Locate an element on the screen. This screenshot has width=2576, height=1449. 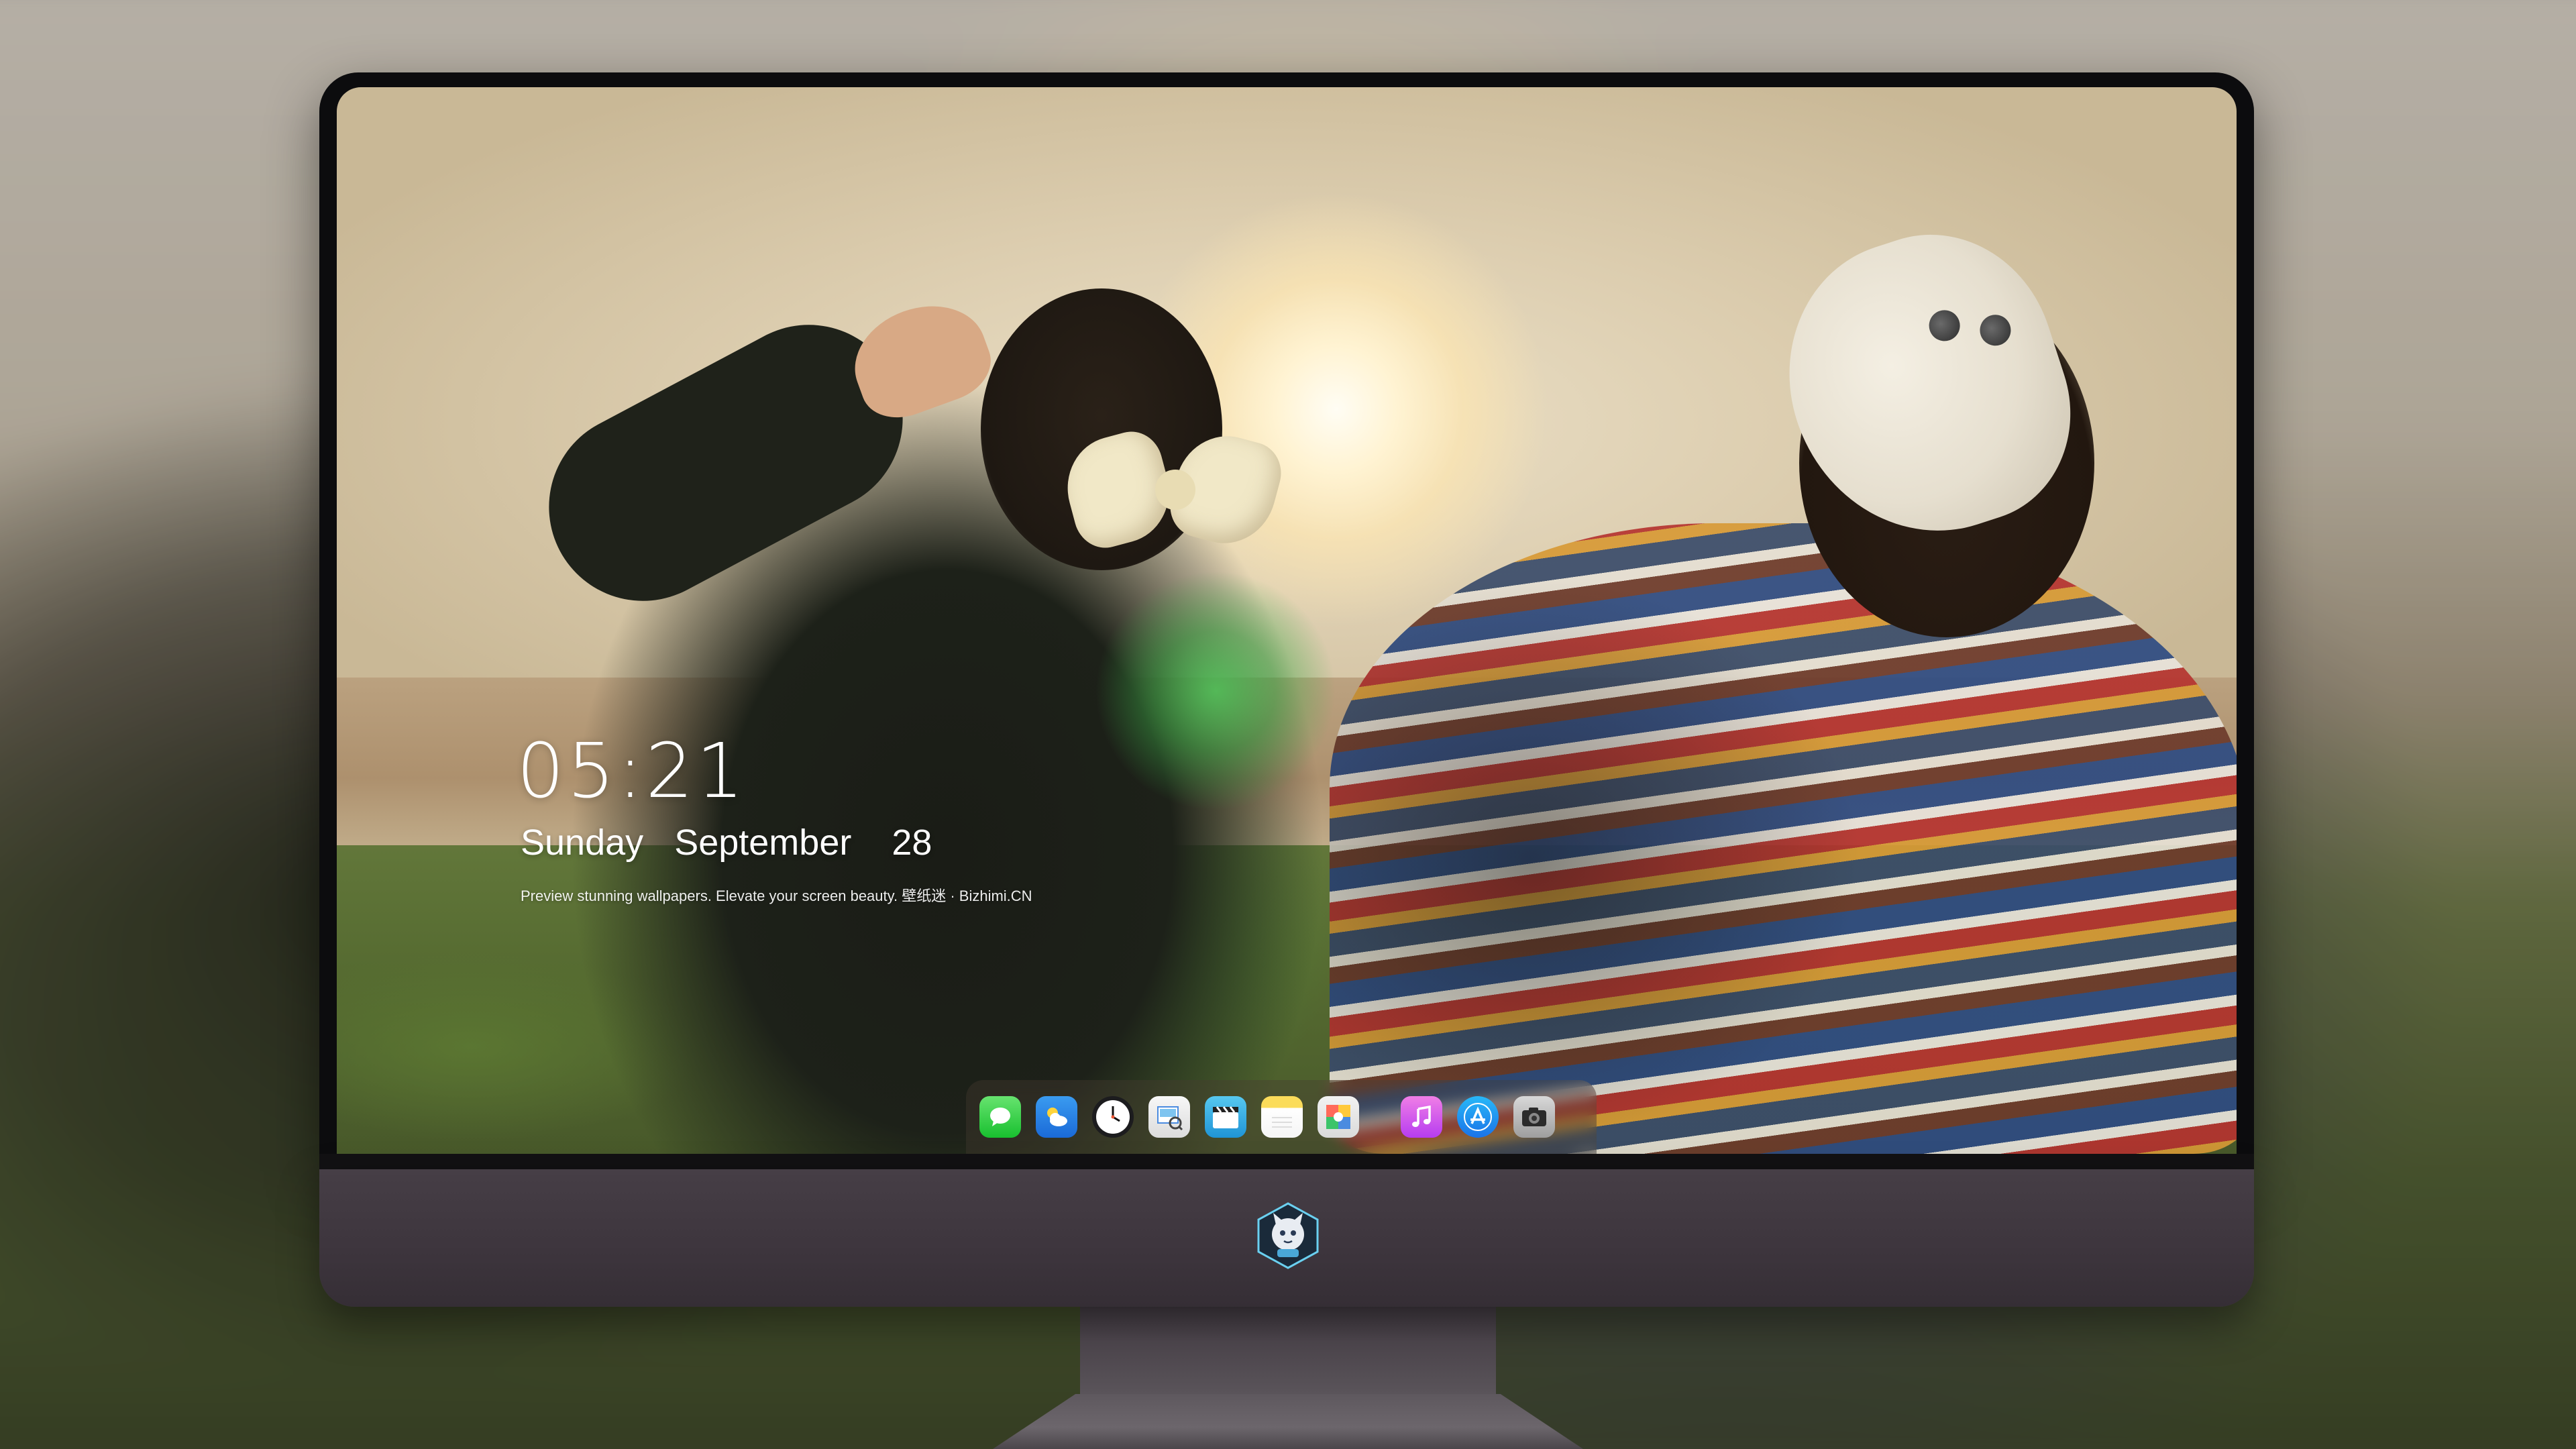
monitor-stand-base is located at coordinates (1288, 1421).